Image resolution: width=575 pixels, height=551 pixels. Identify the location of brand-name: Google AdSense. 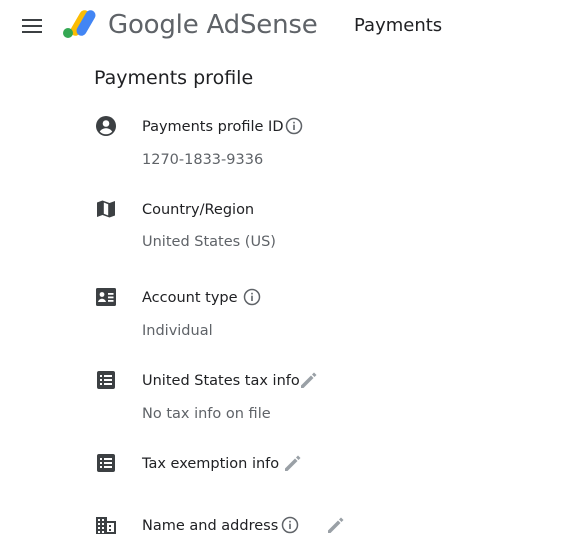
(213, 25).